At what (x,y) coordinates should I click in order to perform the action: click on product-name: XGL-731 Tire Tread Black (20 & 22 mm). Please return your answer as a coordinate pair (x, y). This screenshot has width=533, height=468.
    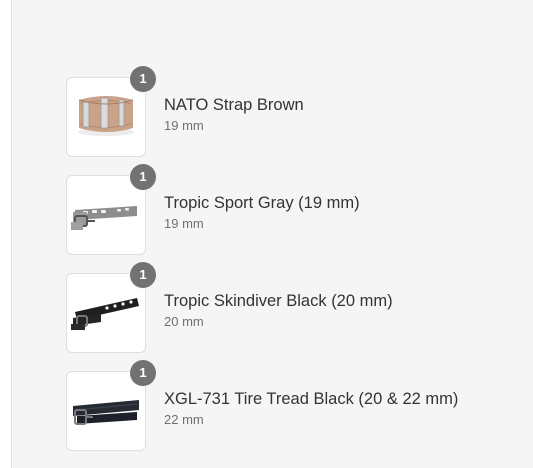
    Looking at the image, I should click on (311, 399).